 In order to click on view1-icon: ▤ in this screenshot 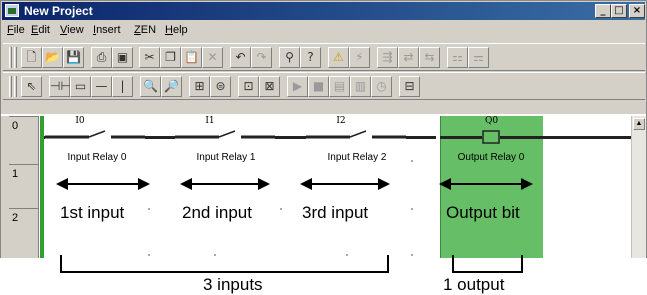, I will do `click(339, 86)`.